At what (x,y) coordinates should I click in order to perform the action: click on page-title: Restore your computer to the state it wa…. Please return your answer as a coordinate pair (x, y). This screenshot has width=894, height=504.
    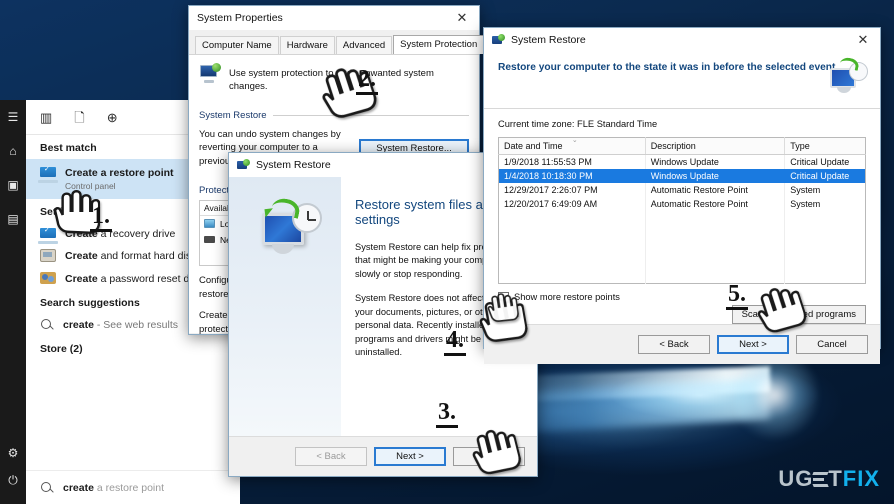
    Looking at the image, I should click on (667, 67).